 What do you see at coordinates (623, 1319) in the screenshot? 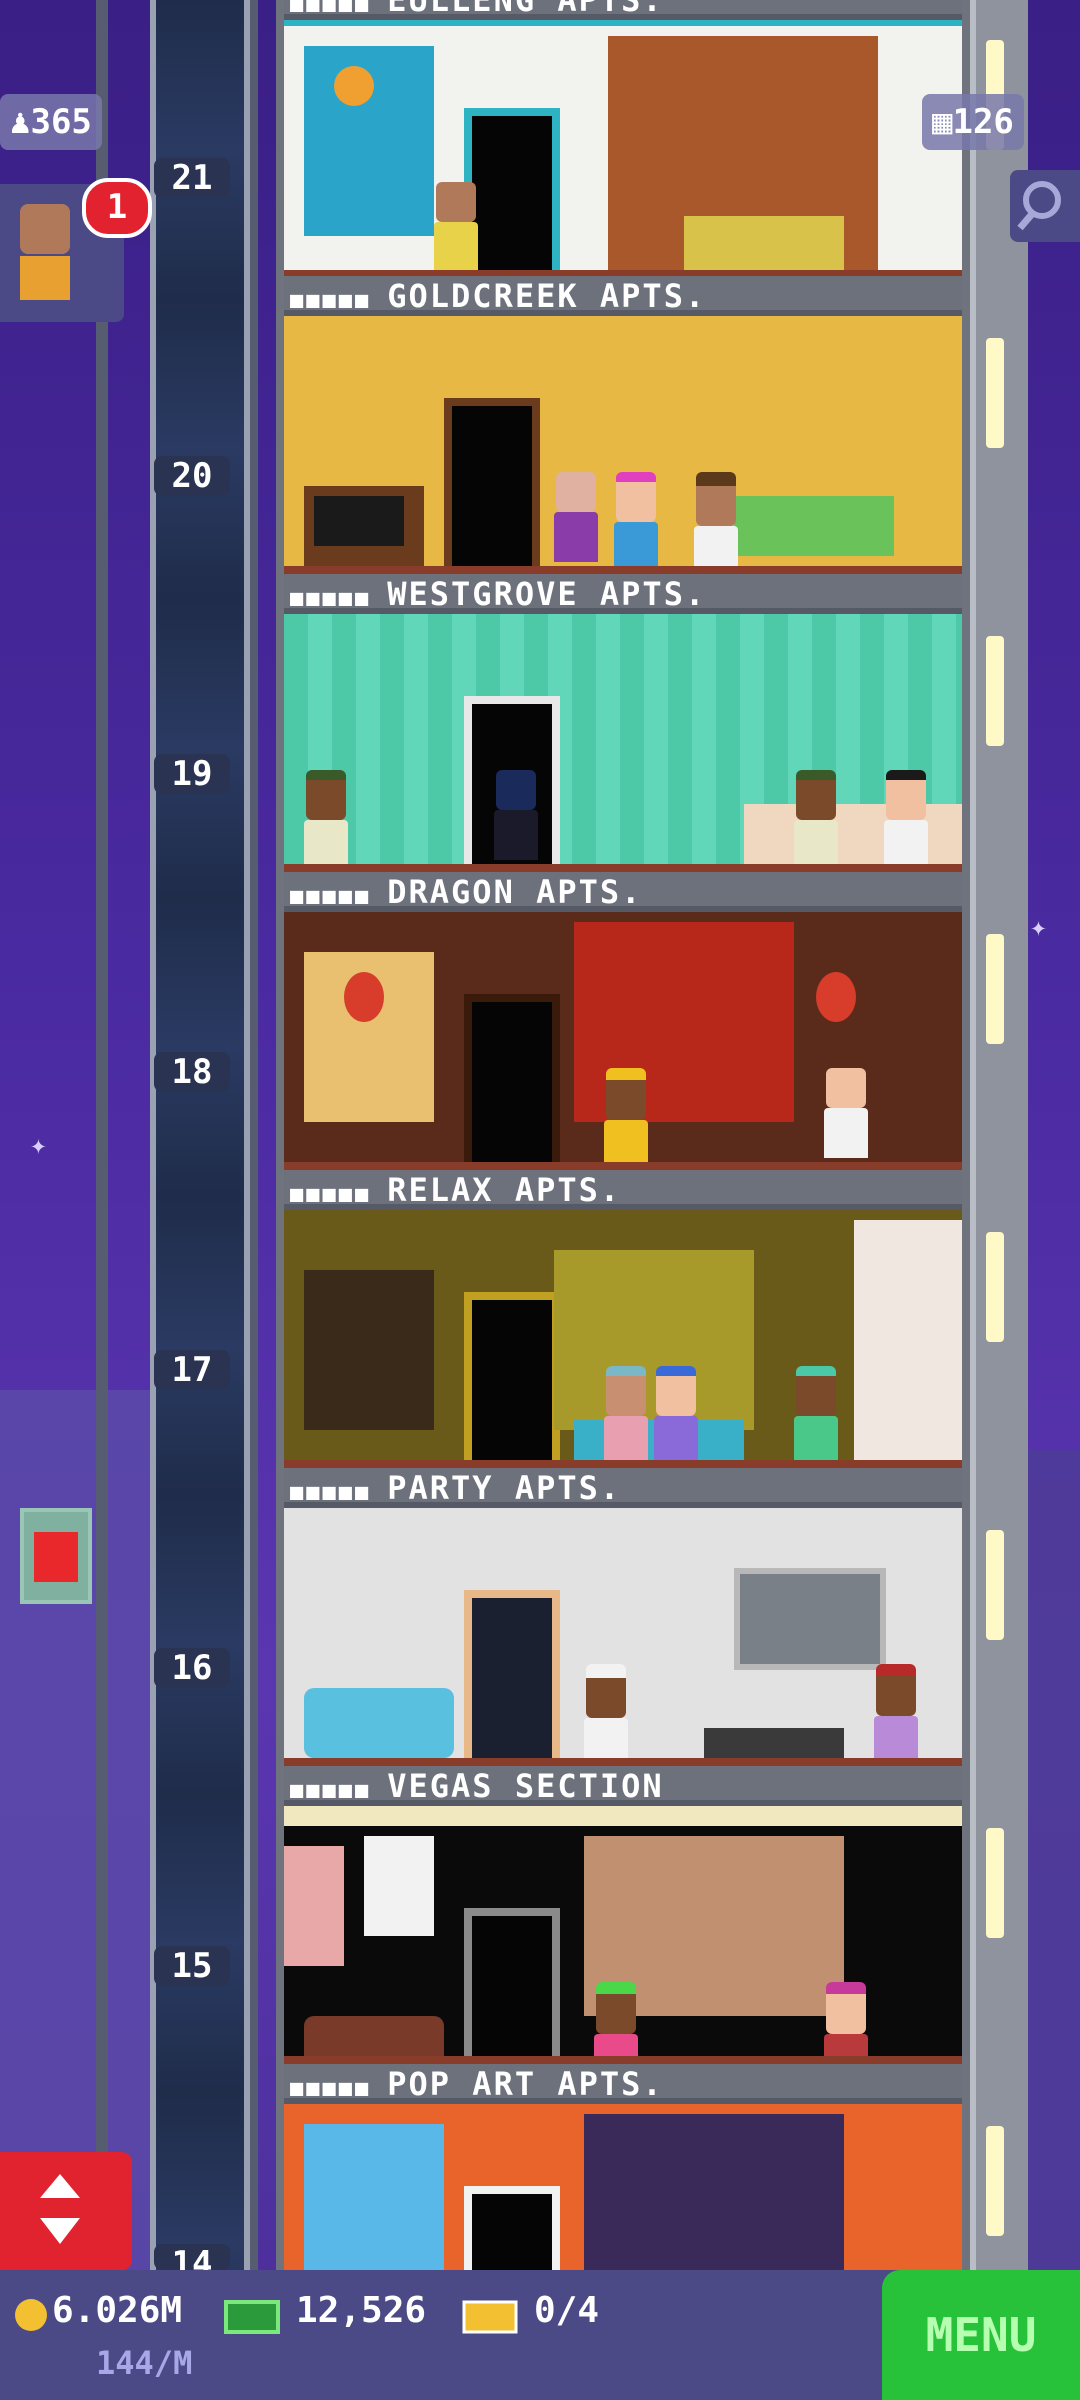
I see `floor-17: ■■■■■ RELAX APTS.` at bounding box center [623, 1319].